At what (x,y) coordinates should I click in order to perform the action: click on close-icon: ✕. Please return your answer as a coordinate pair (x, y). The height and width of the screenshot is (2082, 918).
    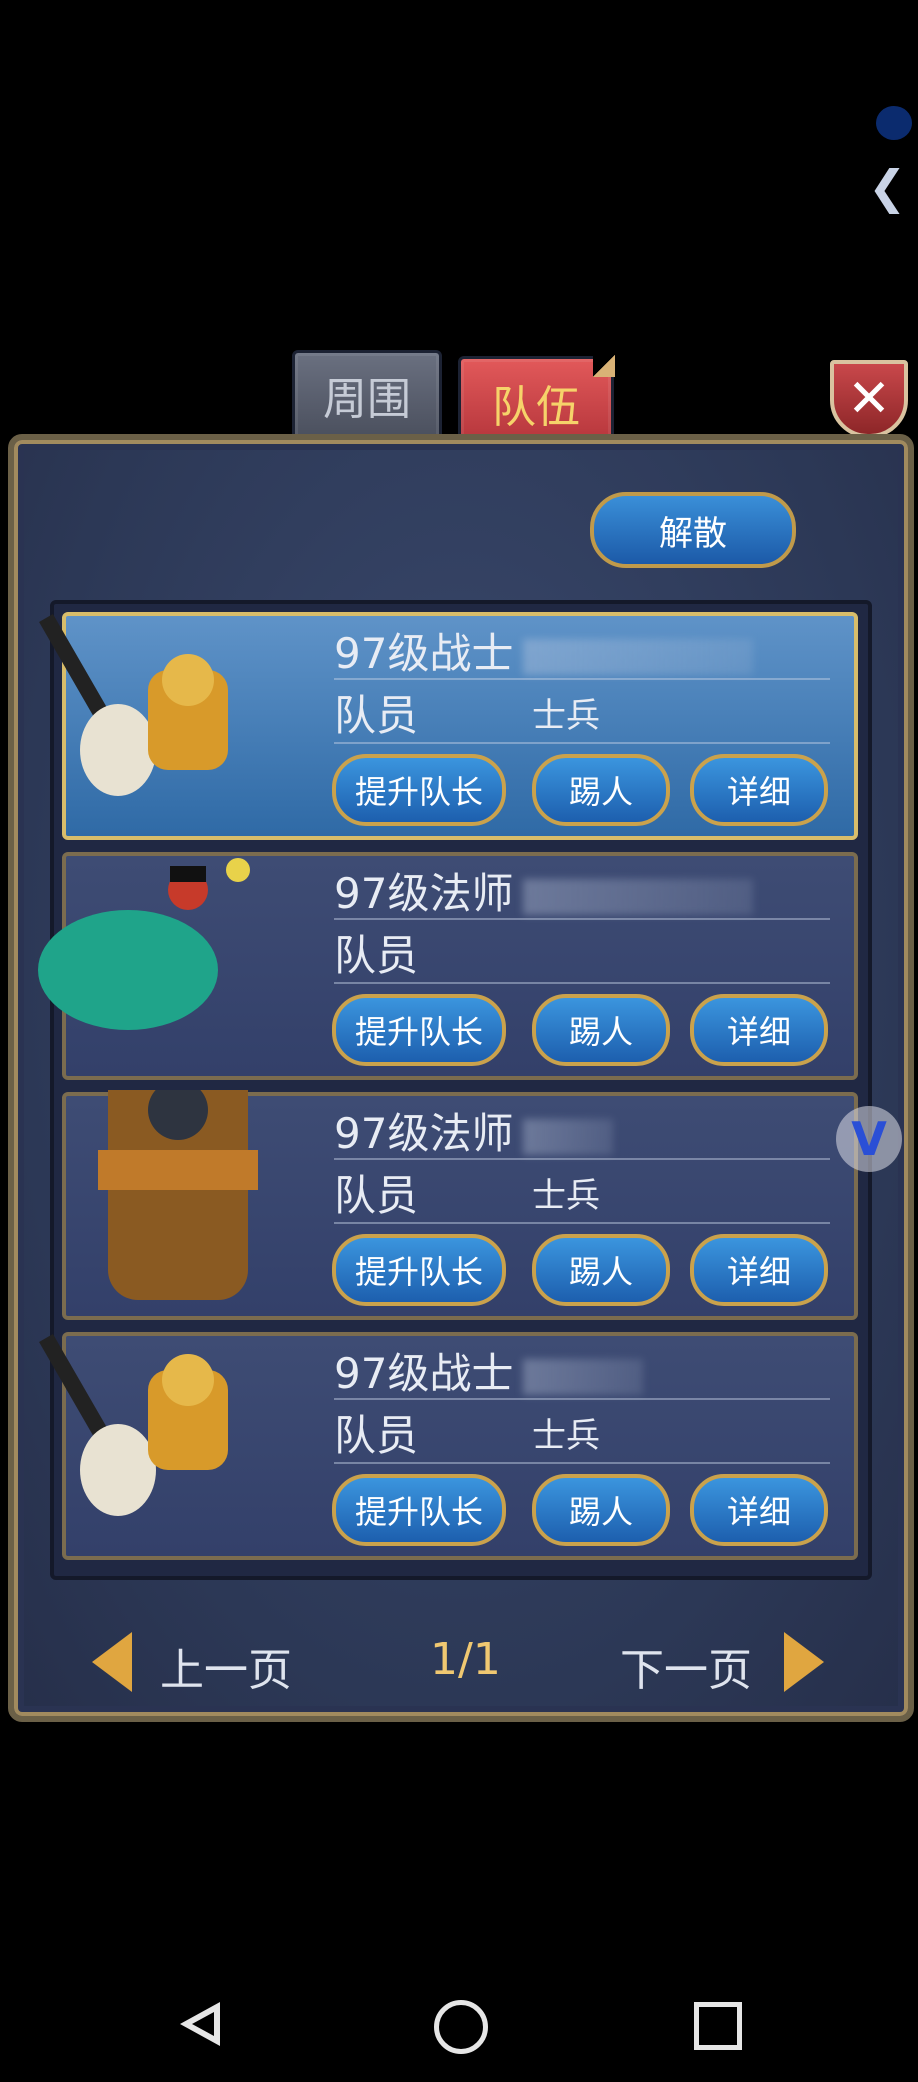
    Looking at the image, I should click on (869, 399).